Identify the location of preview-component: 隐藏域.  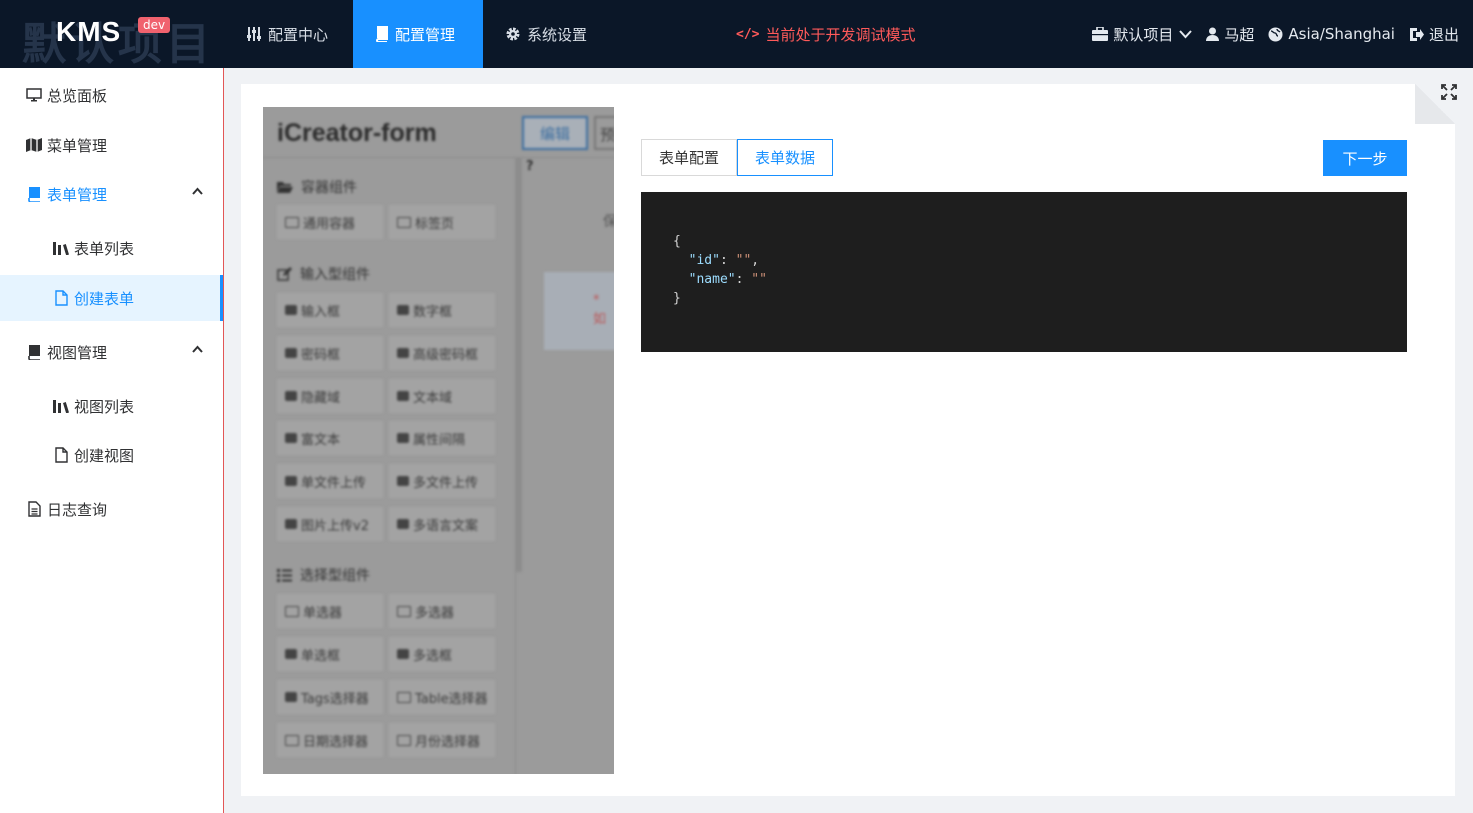
(330, 396).